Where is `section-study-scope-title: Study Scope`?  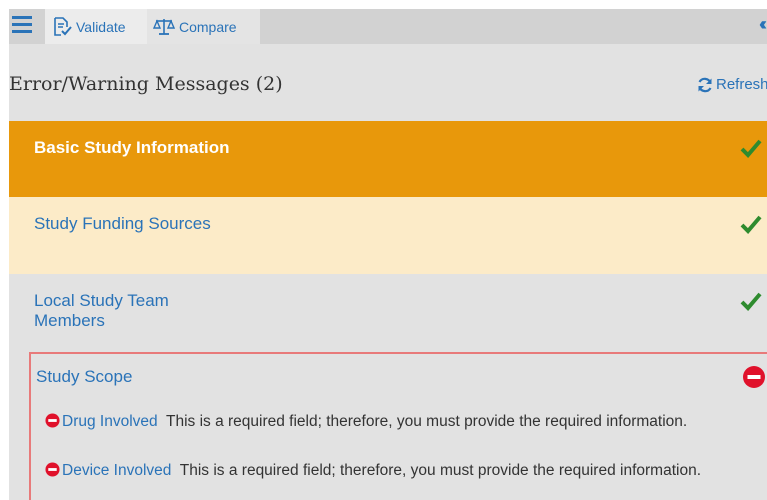 section-study-scope-title: Study Scope is located at coordinates (84, 377).